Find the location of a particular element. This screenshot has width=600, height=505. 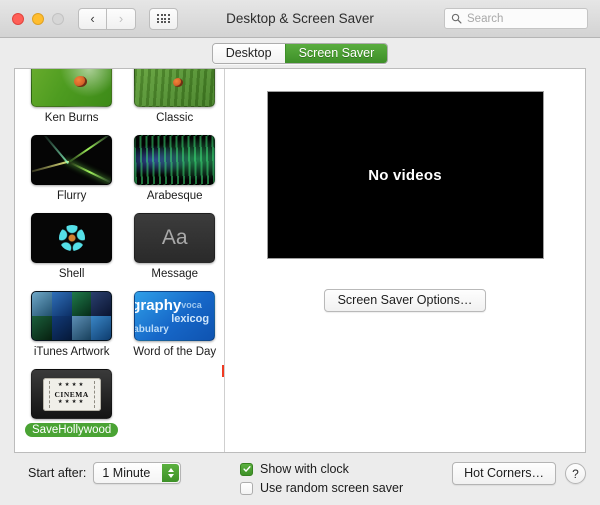

screensaver-item-classic: Classic is located at coordinates (174, 97).